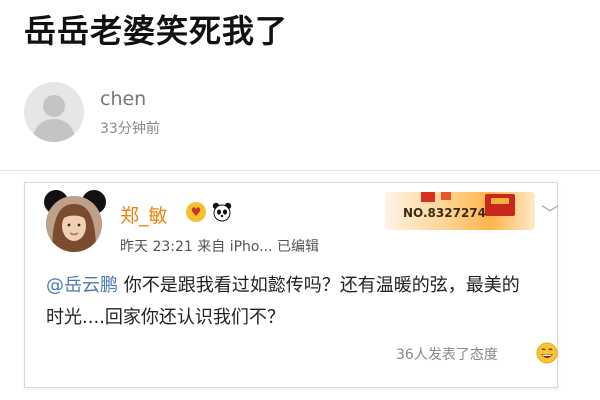  What do you see at coordinates (82, 285) in the screenshot?
I see `mention-link: @岳云鹏` at bounding box center [82, 285].